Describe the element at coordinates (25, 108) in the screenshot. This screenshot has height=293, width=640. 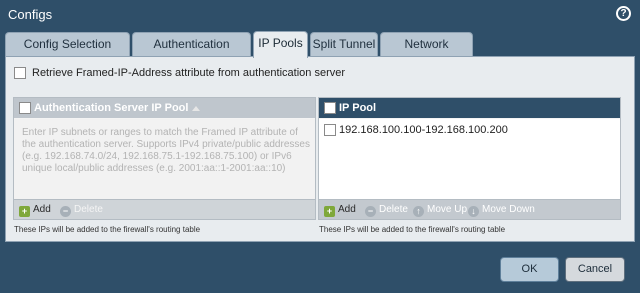
I see `auth-pool-select-all-checkbox` at that location.